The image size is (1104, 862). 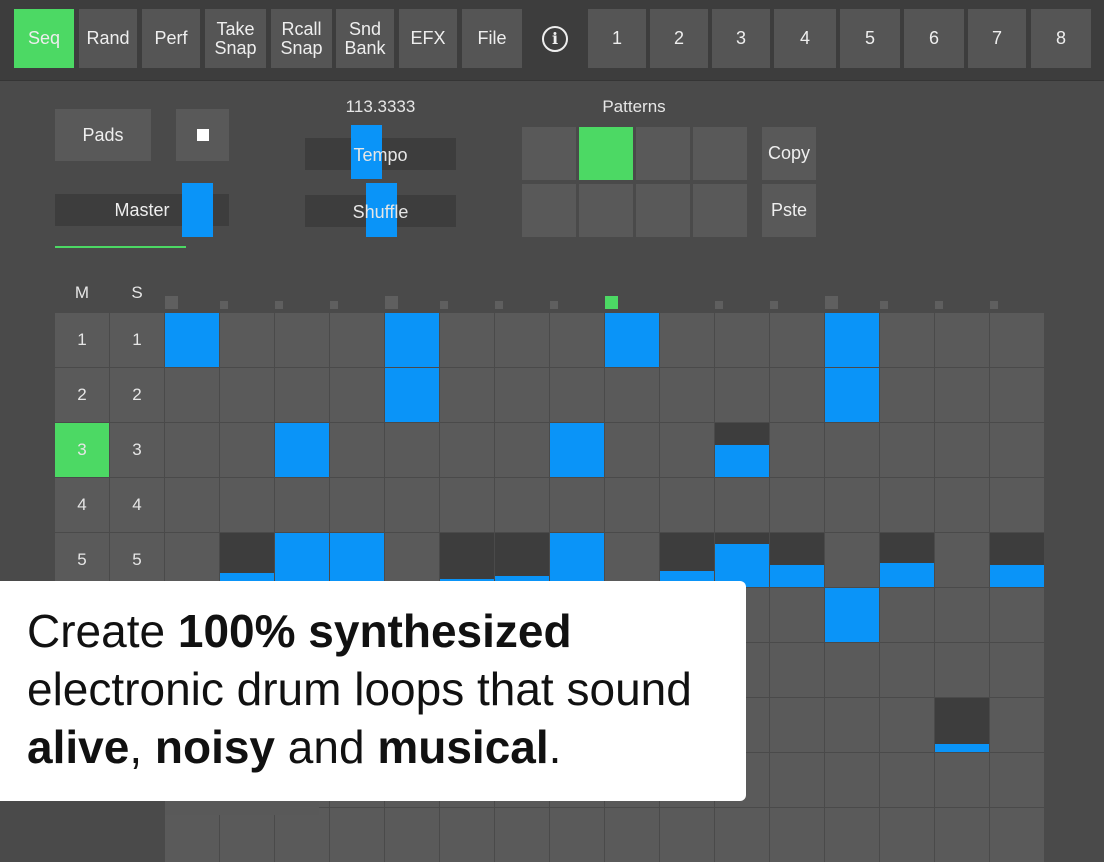 I want to click on tab-rand: Rand, so click(x=108, y=38).